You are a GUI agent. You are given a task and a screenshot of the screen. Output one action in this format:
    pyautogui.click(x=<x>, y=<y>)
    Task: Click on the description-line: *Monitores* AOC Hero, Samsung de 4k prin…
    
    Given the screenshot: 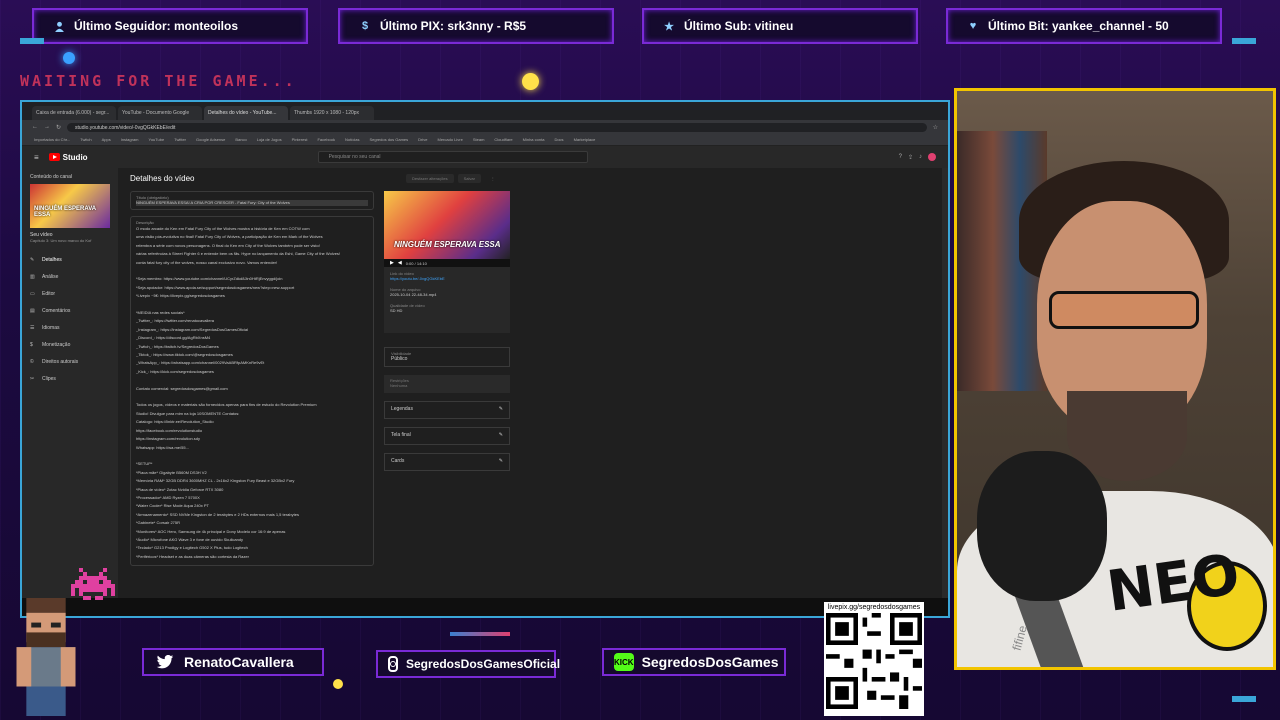 What is the action you would take?
    pyautogui.click(x=211, y=531)
    